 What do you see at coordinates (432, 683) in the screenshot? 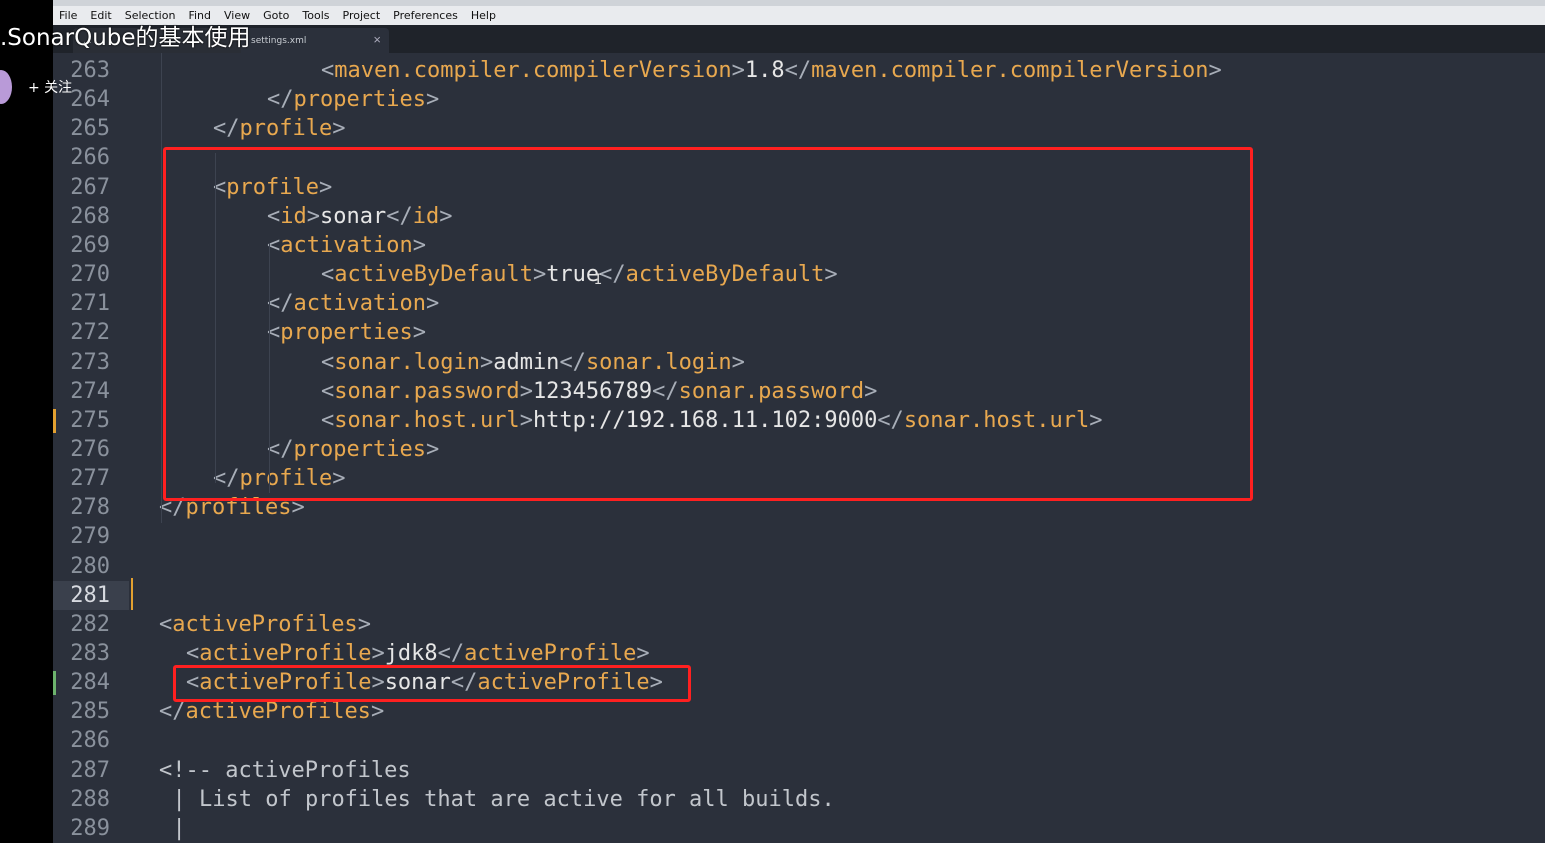
I see `highlight-box-active-profile` at bounding box center [432, 683].